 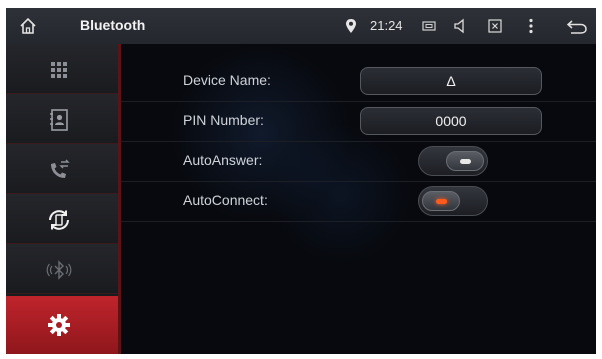 What do you see at coordinates (225, 200) in the screenshot?
I see `autoconnect-label: AutoConnect:` at bounding box center [225, 200].